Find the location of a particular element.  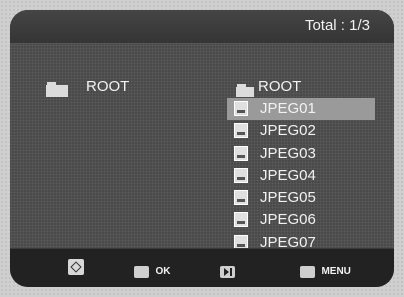

file-row: JPEG01 is located at coordinates (301, 109).